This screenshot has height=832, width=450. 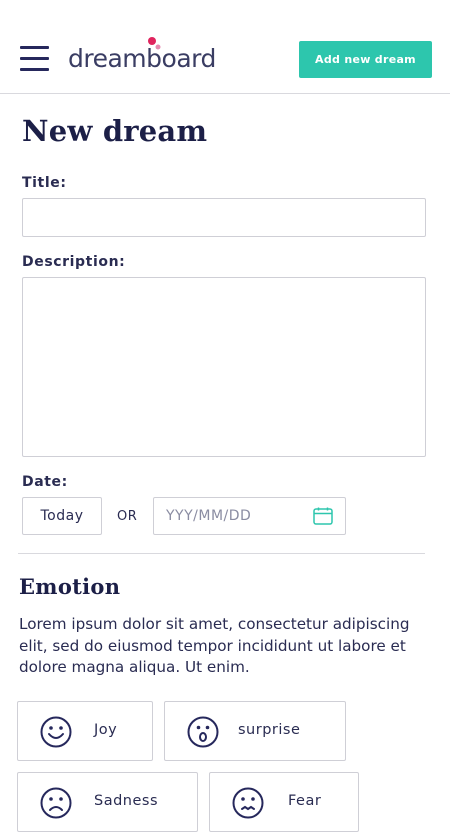 I want to click on logo-text: dreamboard, so click(x=142, y=58).